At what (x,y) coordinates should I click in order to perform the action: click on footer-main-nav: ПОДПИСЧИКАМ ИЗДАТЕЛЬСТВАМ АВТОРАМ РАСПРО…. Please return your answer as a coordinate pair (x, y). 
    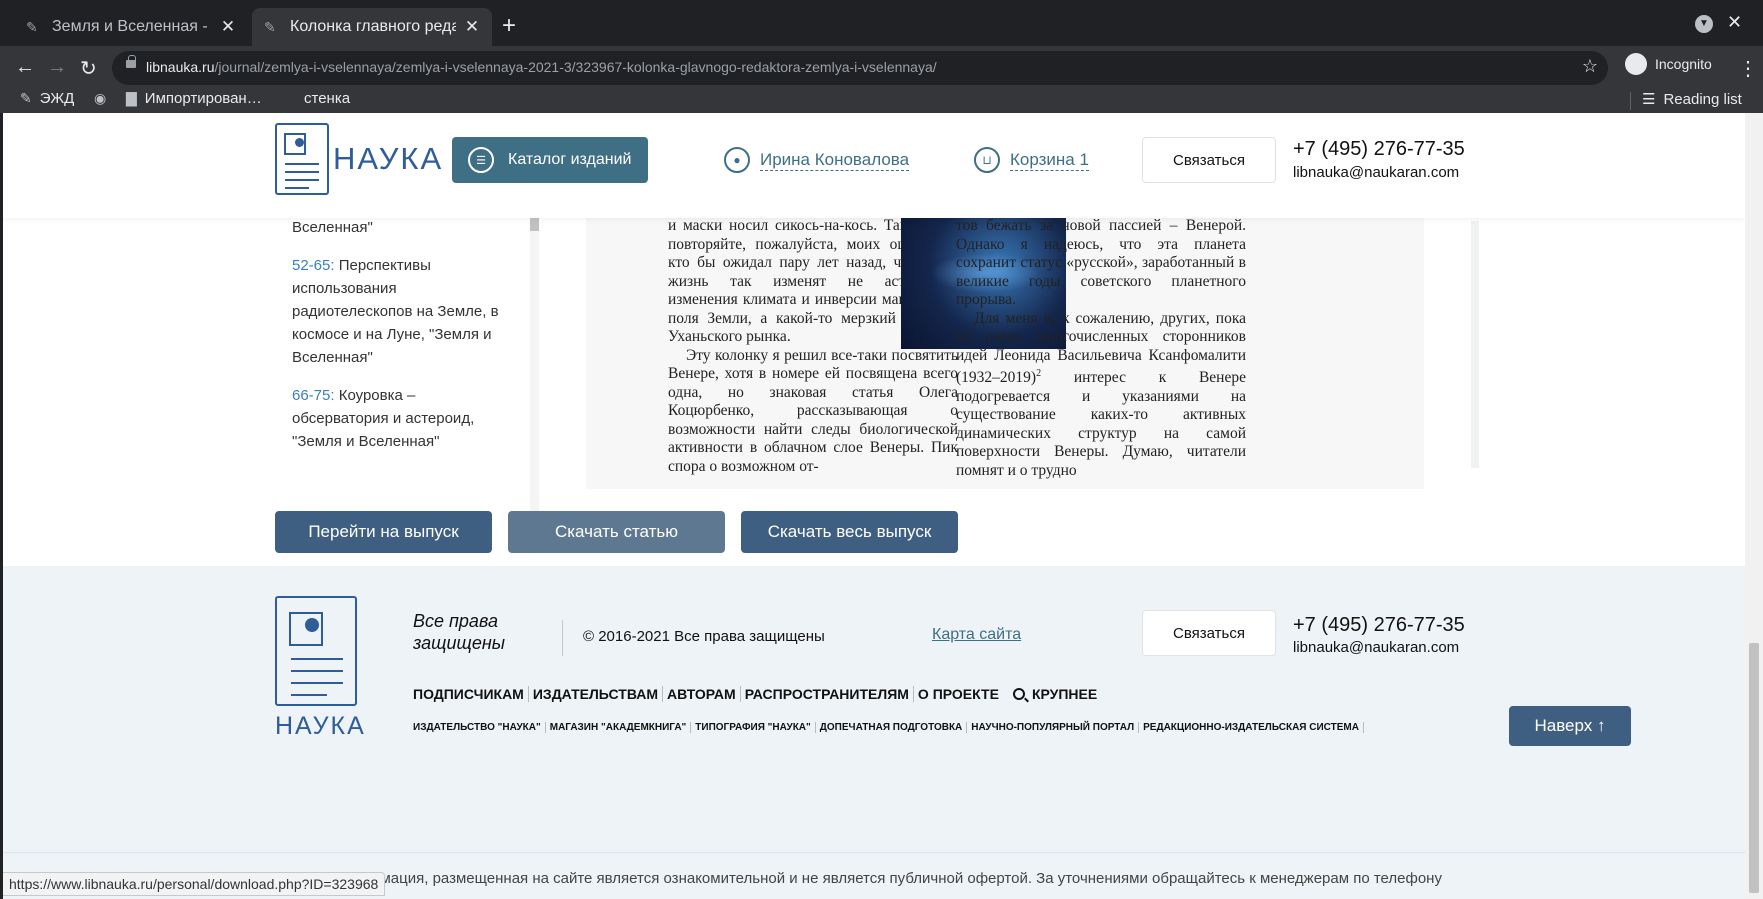
    Looking at the image, I should click on (757, 694).